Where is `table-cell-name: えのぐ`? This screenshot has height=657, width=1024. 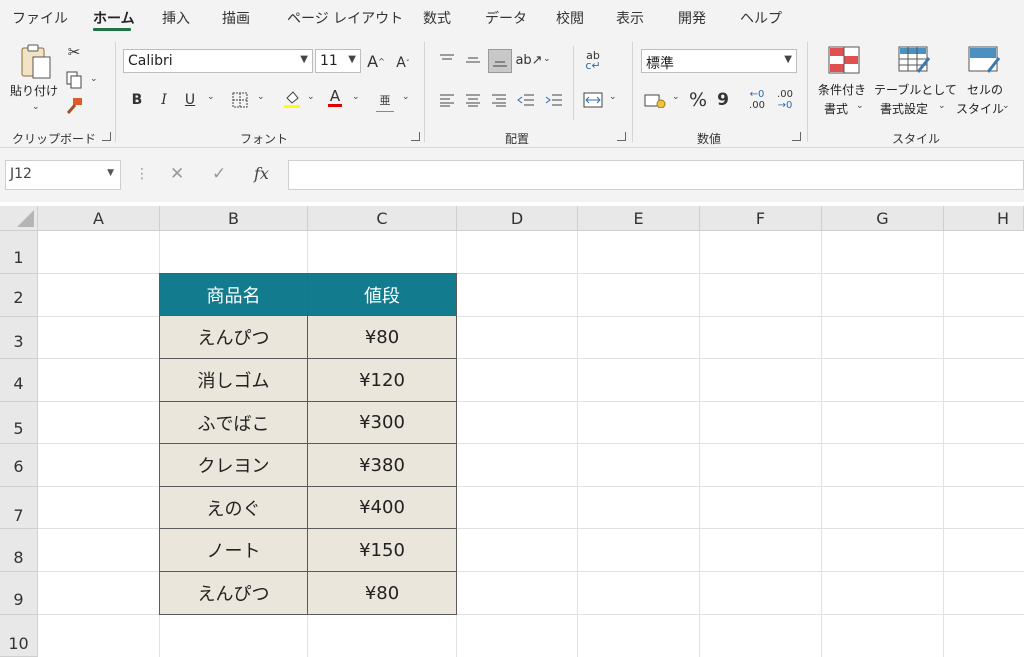 table-cell-name: えのぐ is located at coordinates (234, 508).